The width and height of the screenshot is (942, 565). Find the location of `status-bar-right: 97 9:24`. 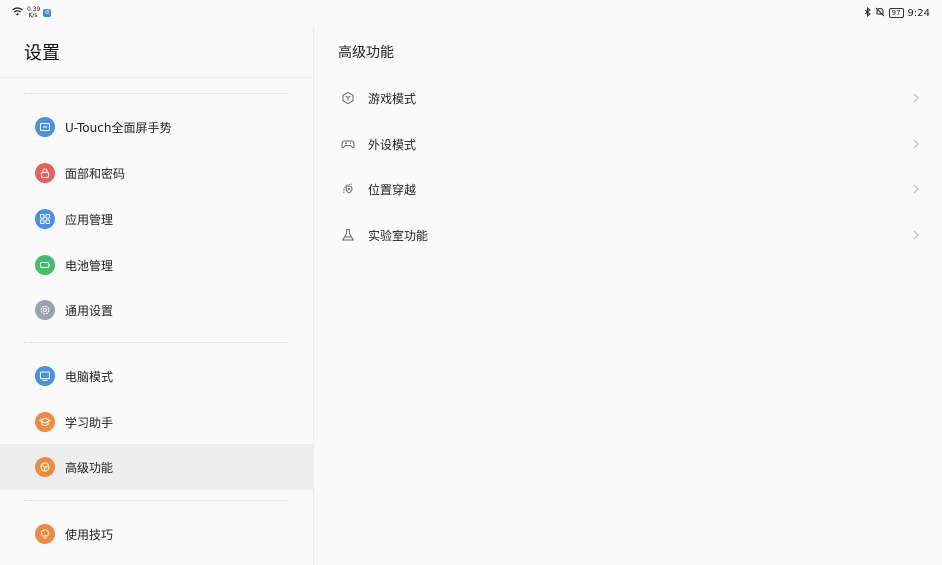

status-bar-right: 97 9:24 is located at coordinates (897, 13).